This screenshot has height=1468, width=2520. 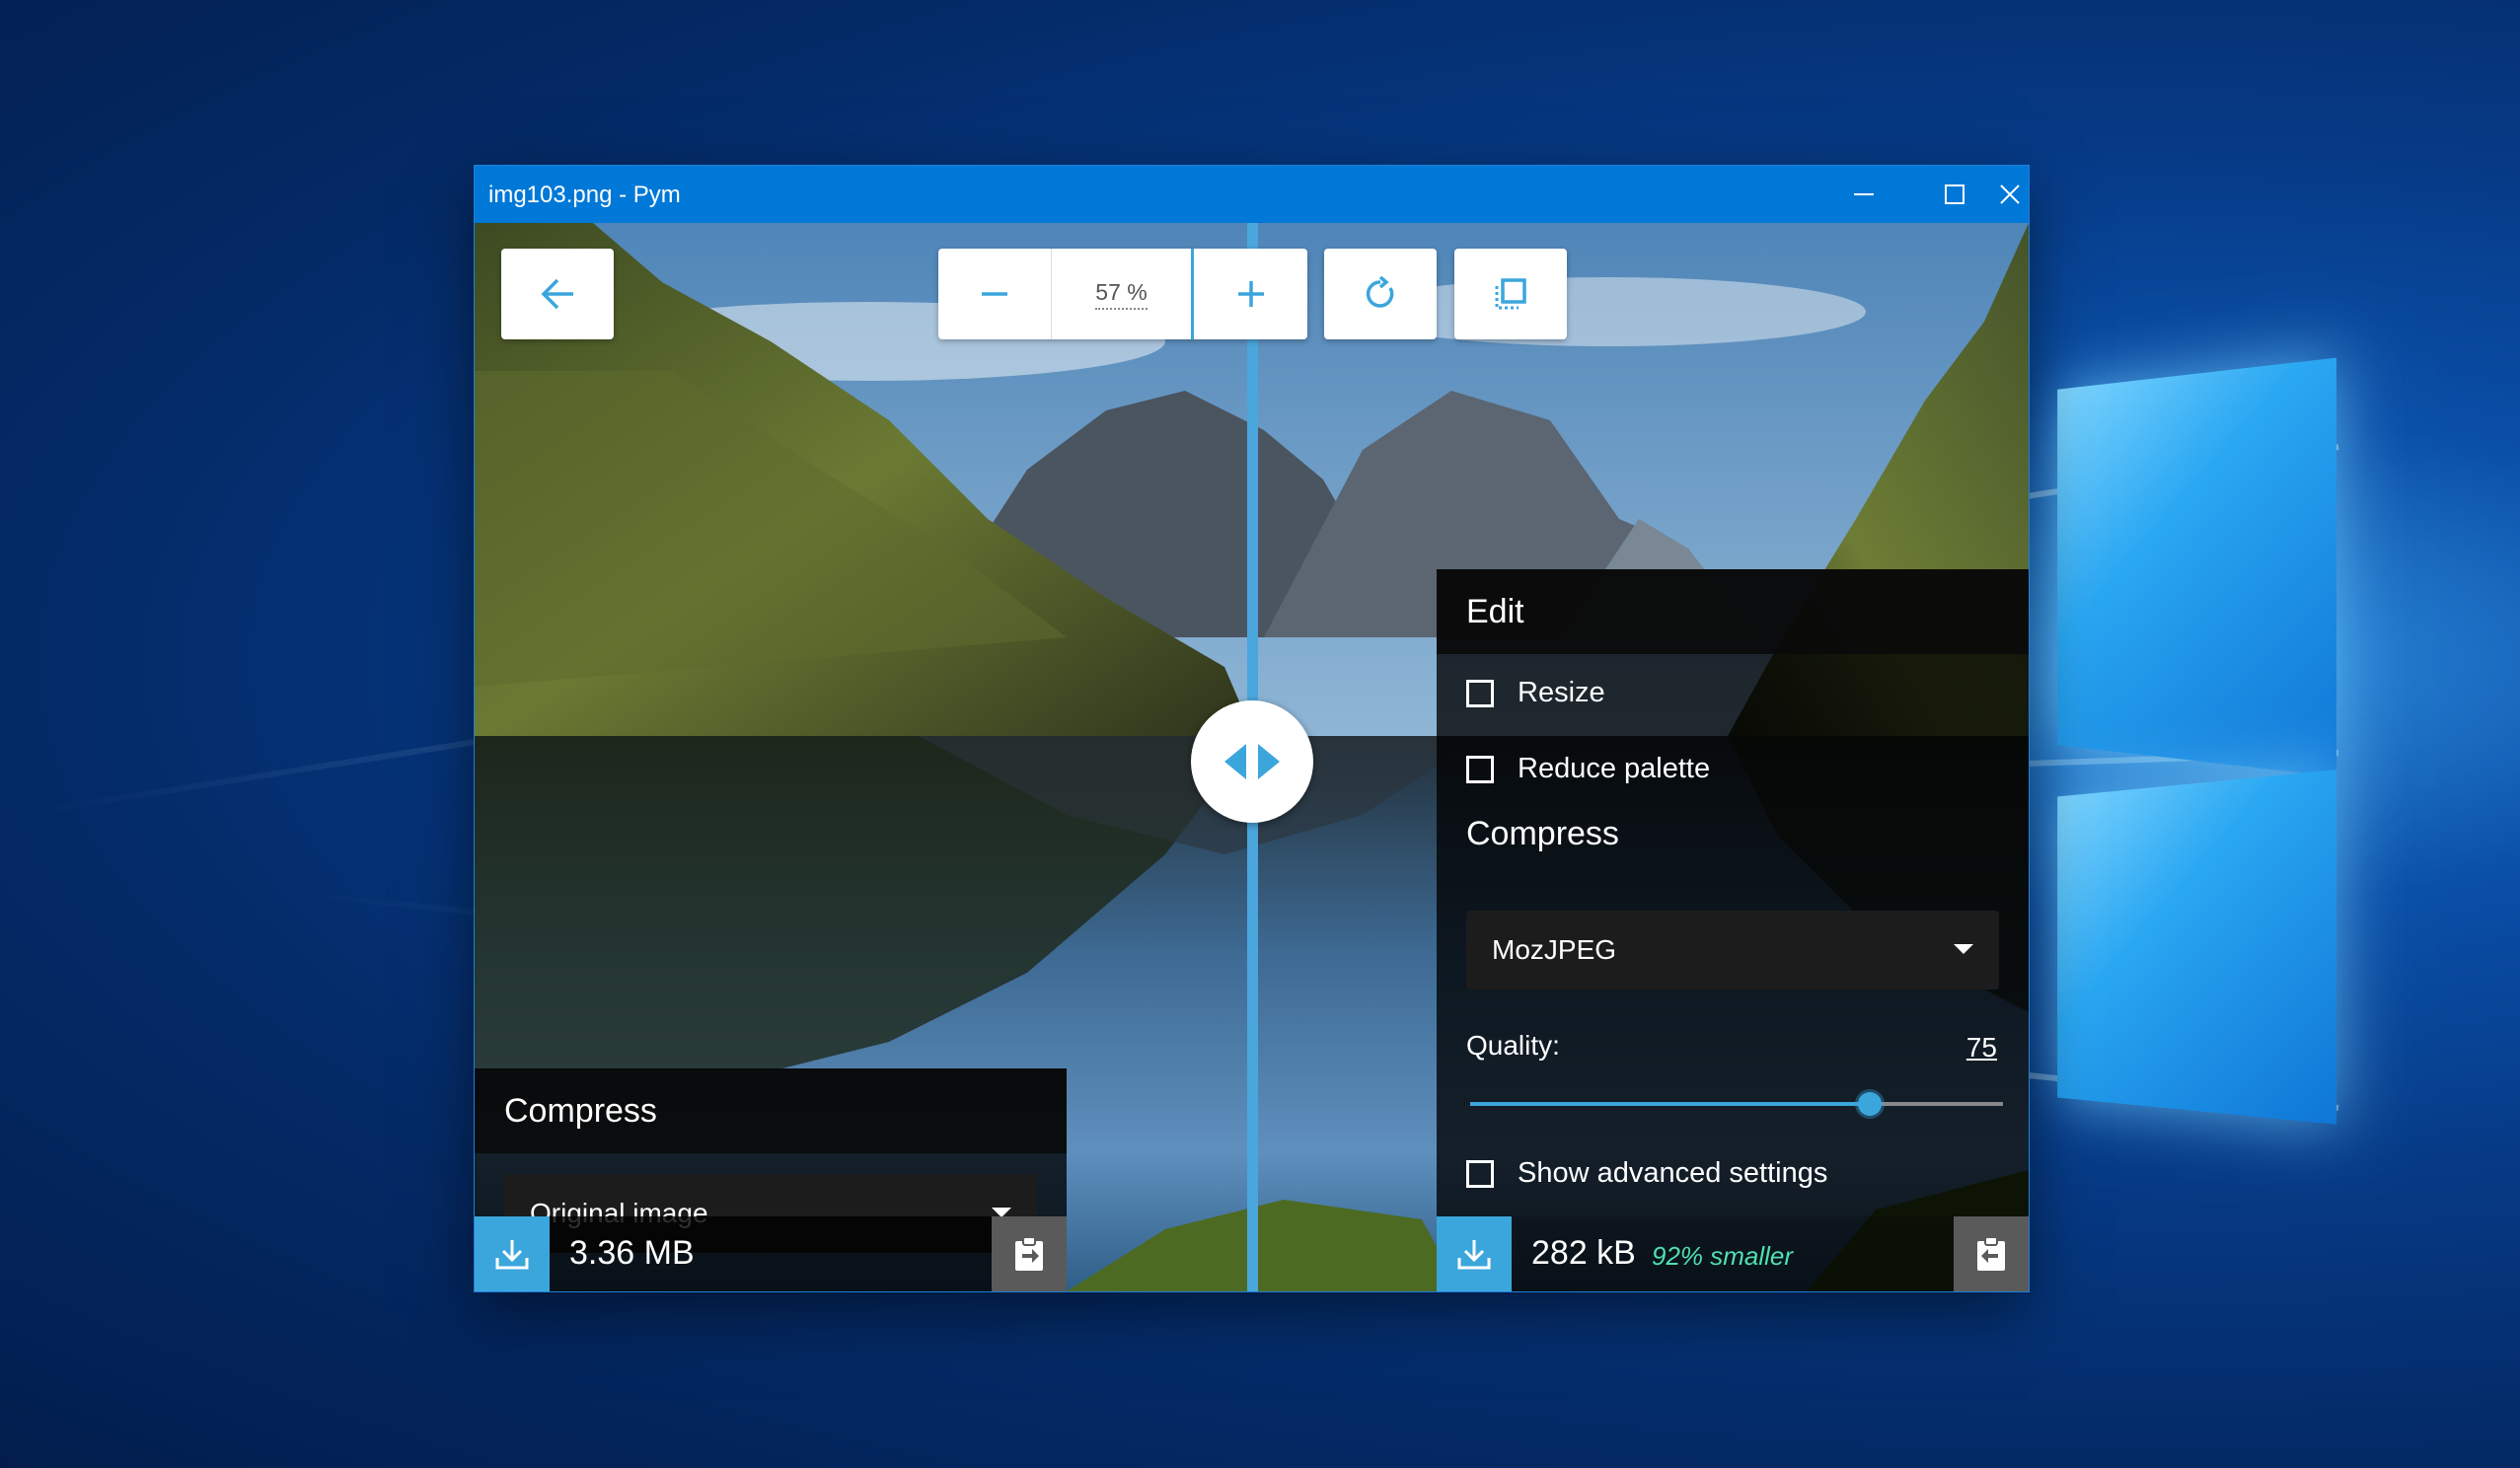 I want to click on size-reduction-label: 92% smaller, so click(x=1722, y=1257).